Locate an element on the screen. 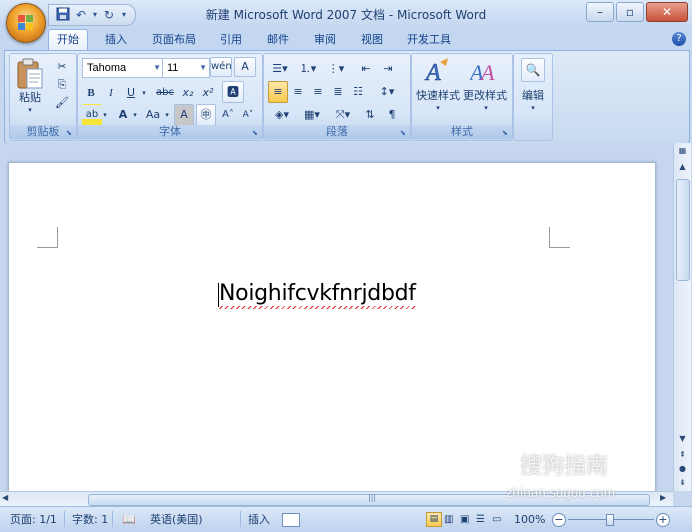  proofing-icon: 📖 is located at coordinates (129, 519).